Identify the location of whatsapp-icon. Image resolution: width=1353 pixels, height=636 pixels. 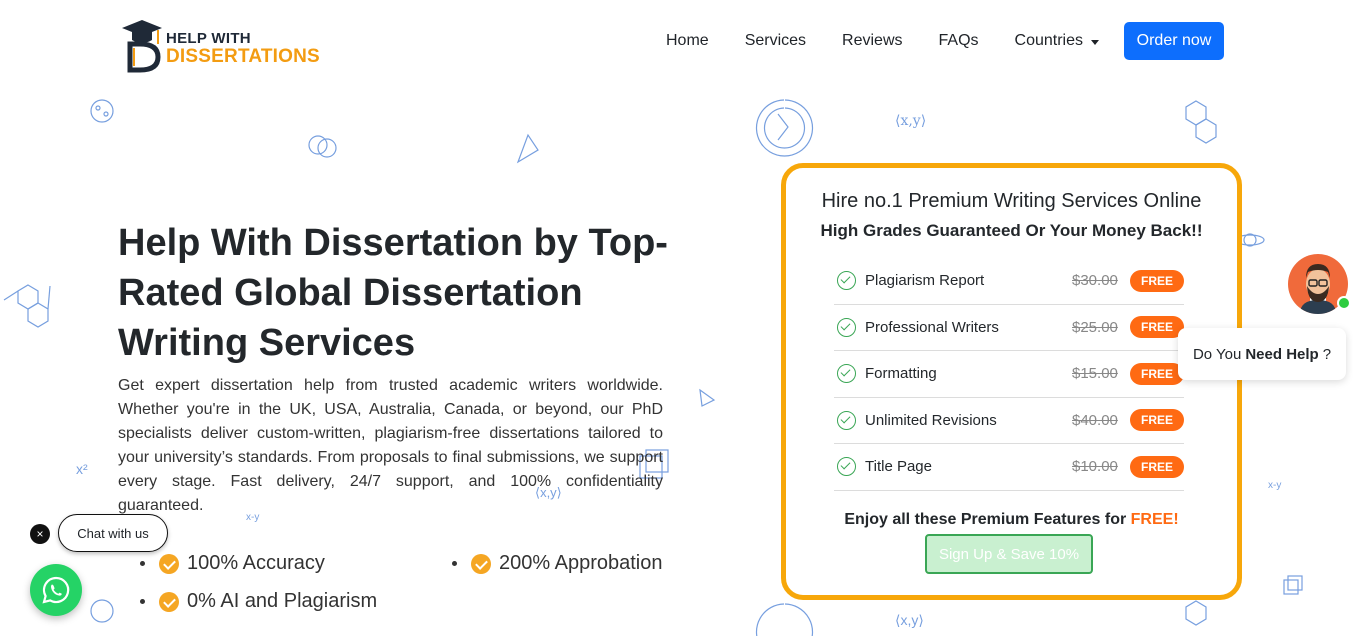
(56, 590).